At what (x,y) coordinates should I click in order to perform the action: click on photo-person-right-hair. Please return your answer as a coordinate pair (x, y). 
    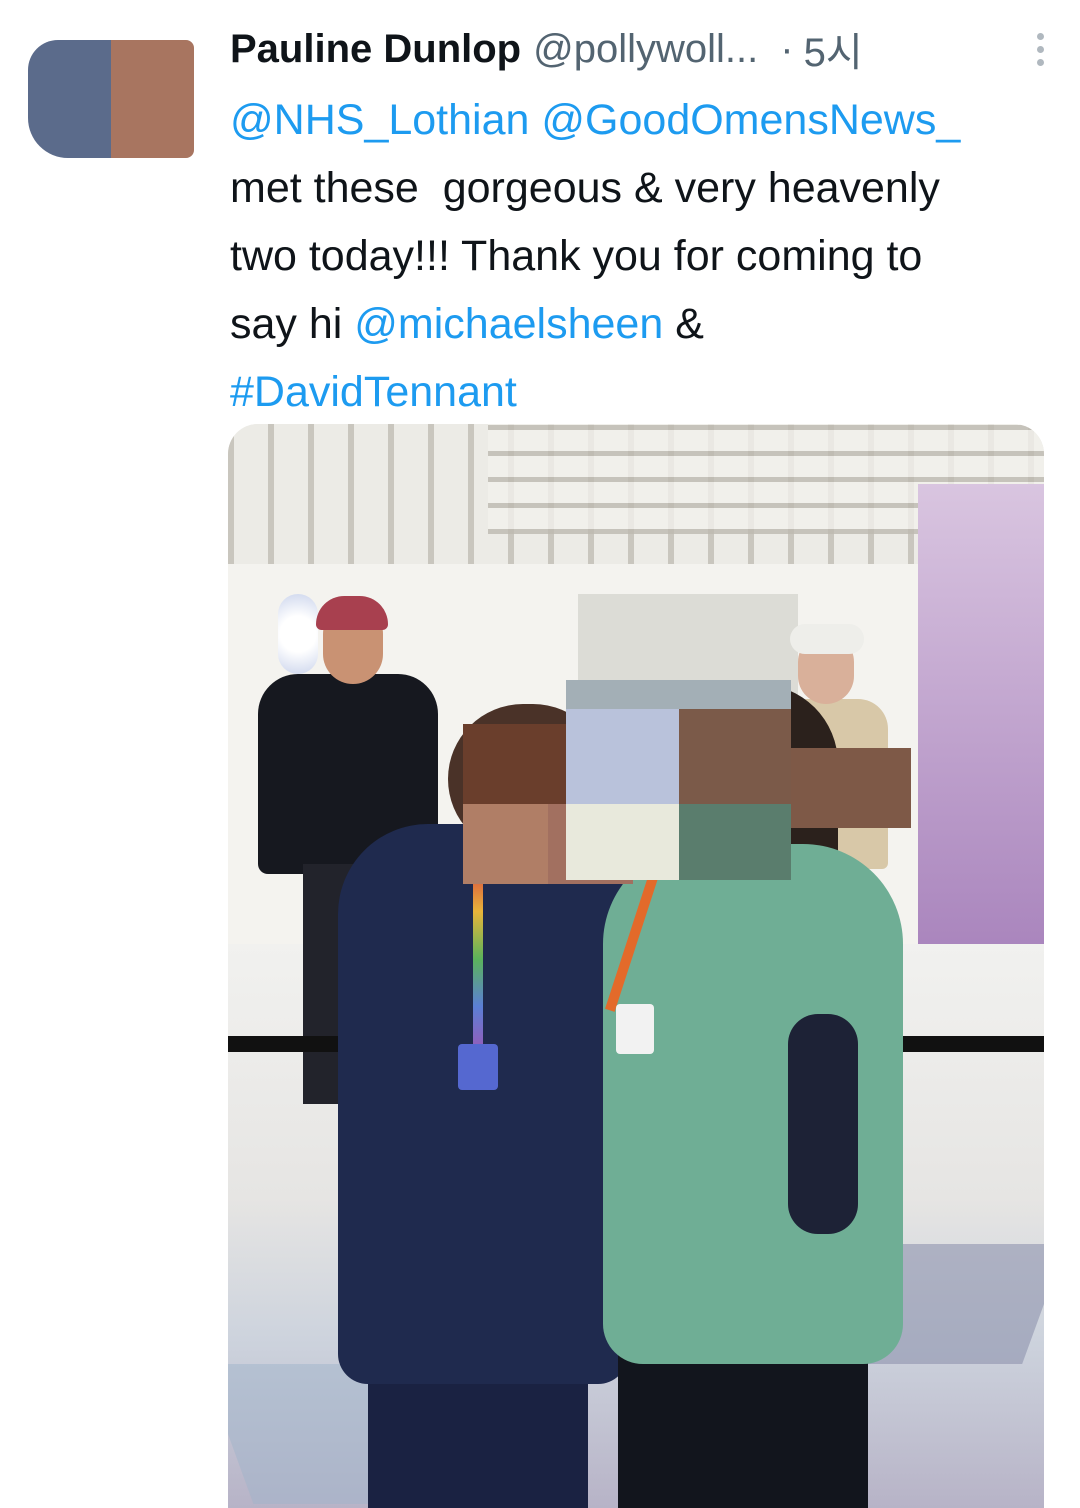
    Looking at the image, I should click on (827, 639).